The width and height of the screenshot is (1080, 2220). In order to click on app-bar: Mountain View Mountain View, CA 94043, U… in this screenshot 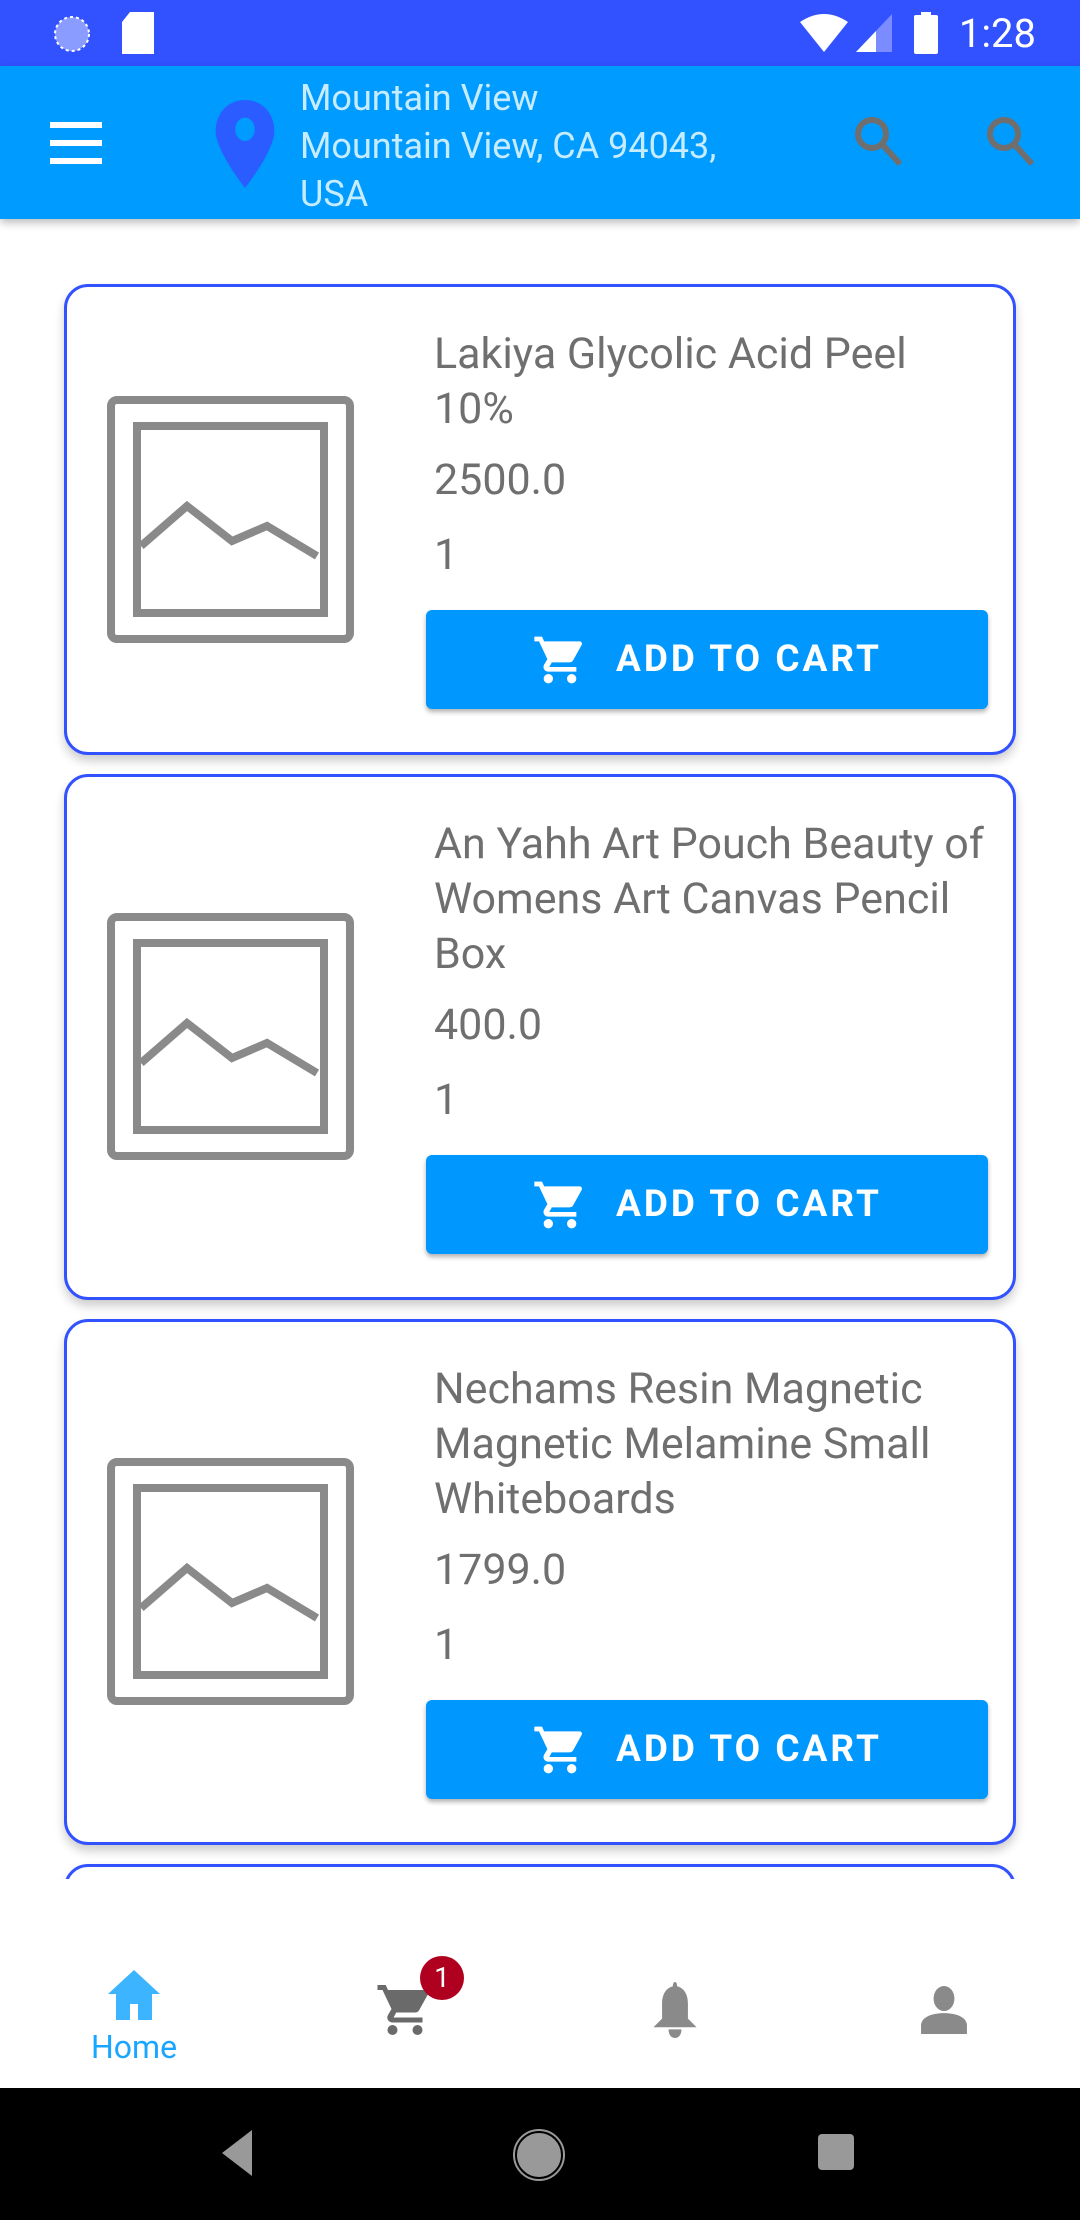, I will do `click(540, 142)`.